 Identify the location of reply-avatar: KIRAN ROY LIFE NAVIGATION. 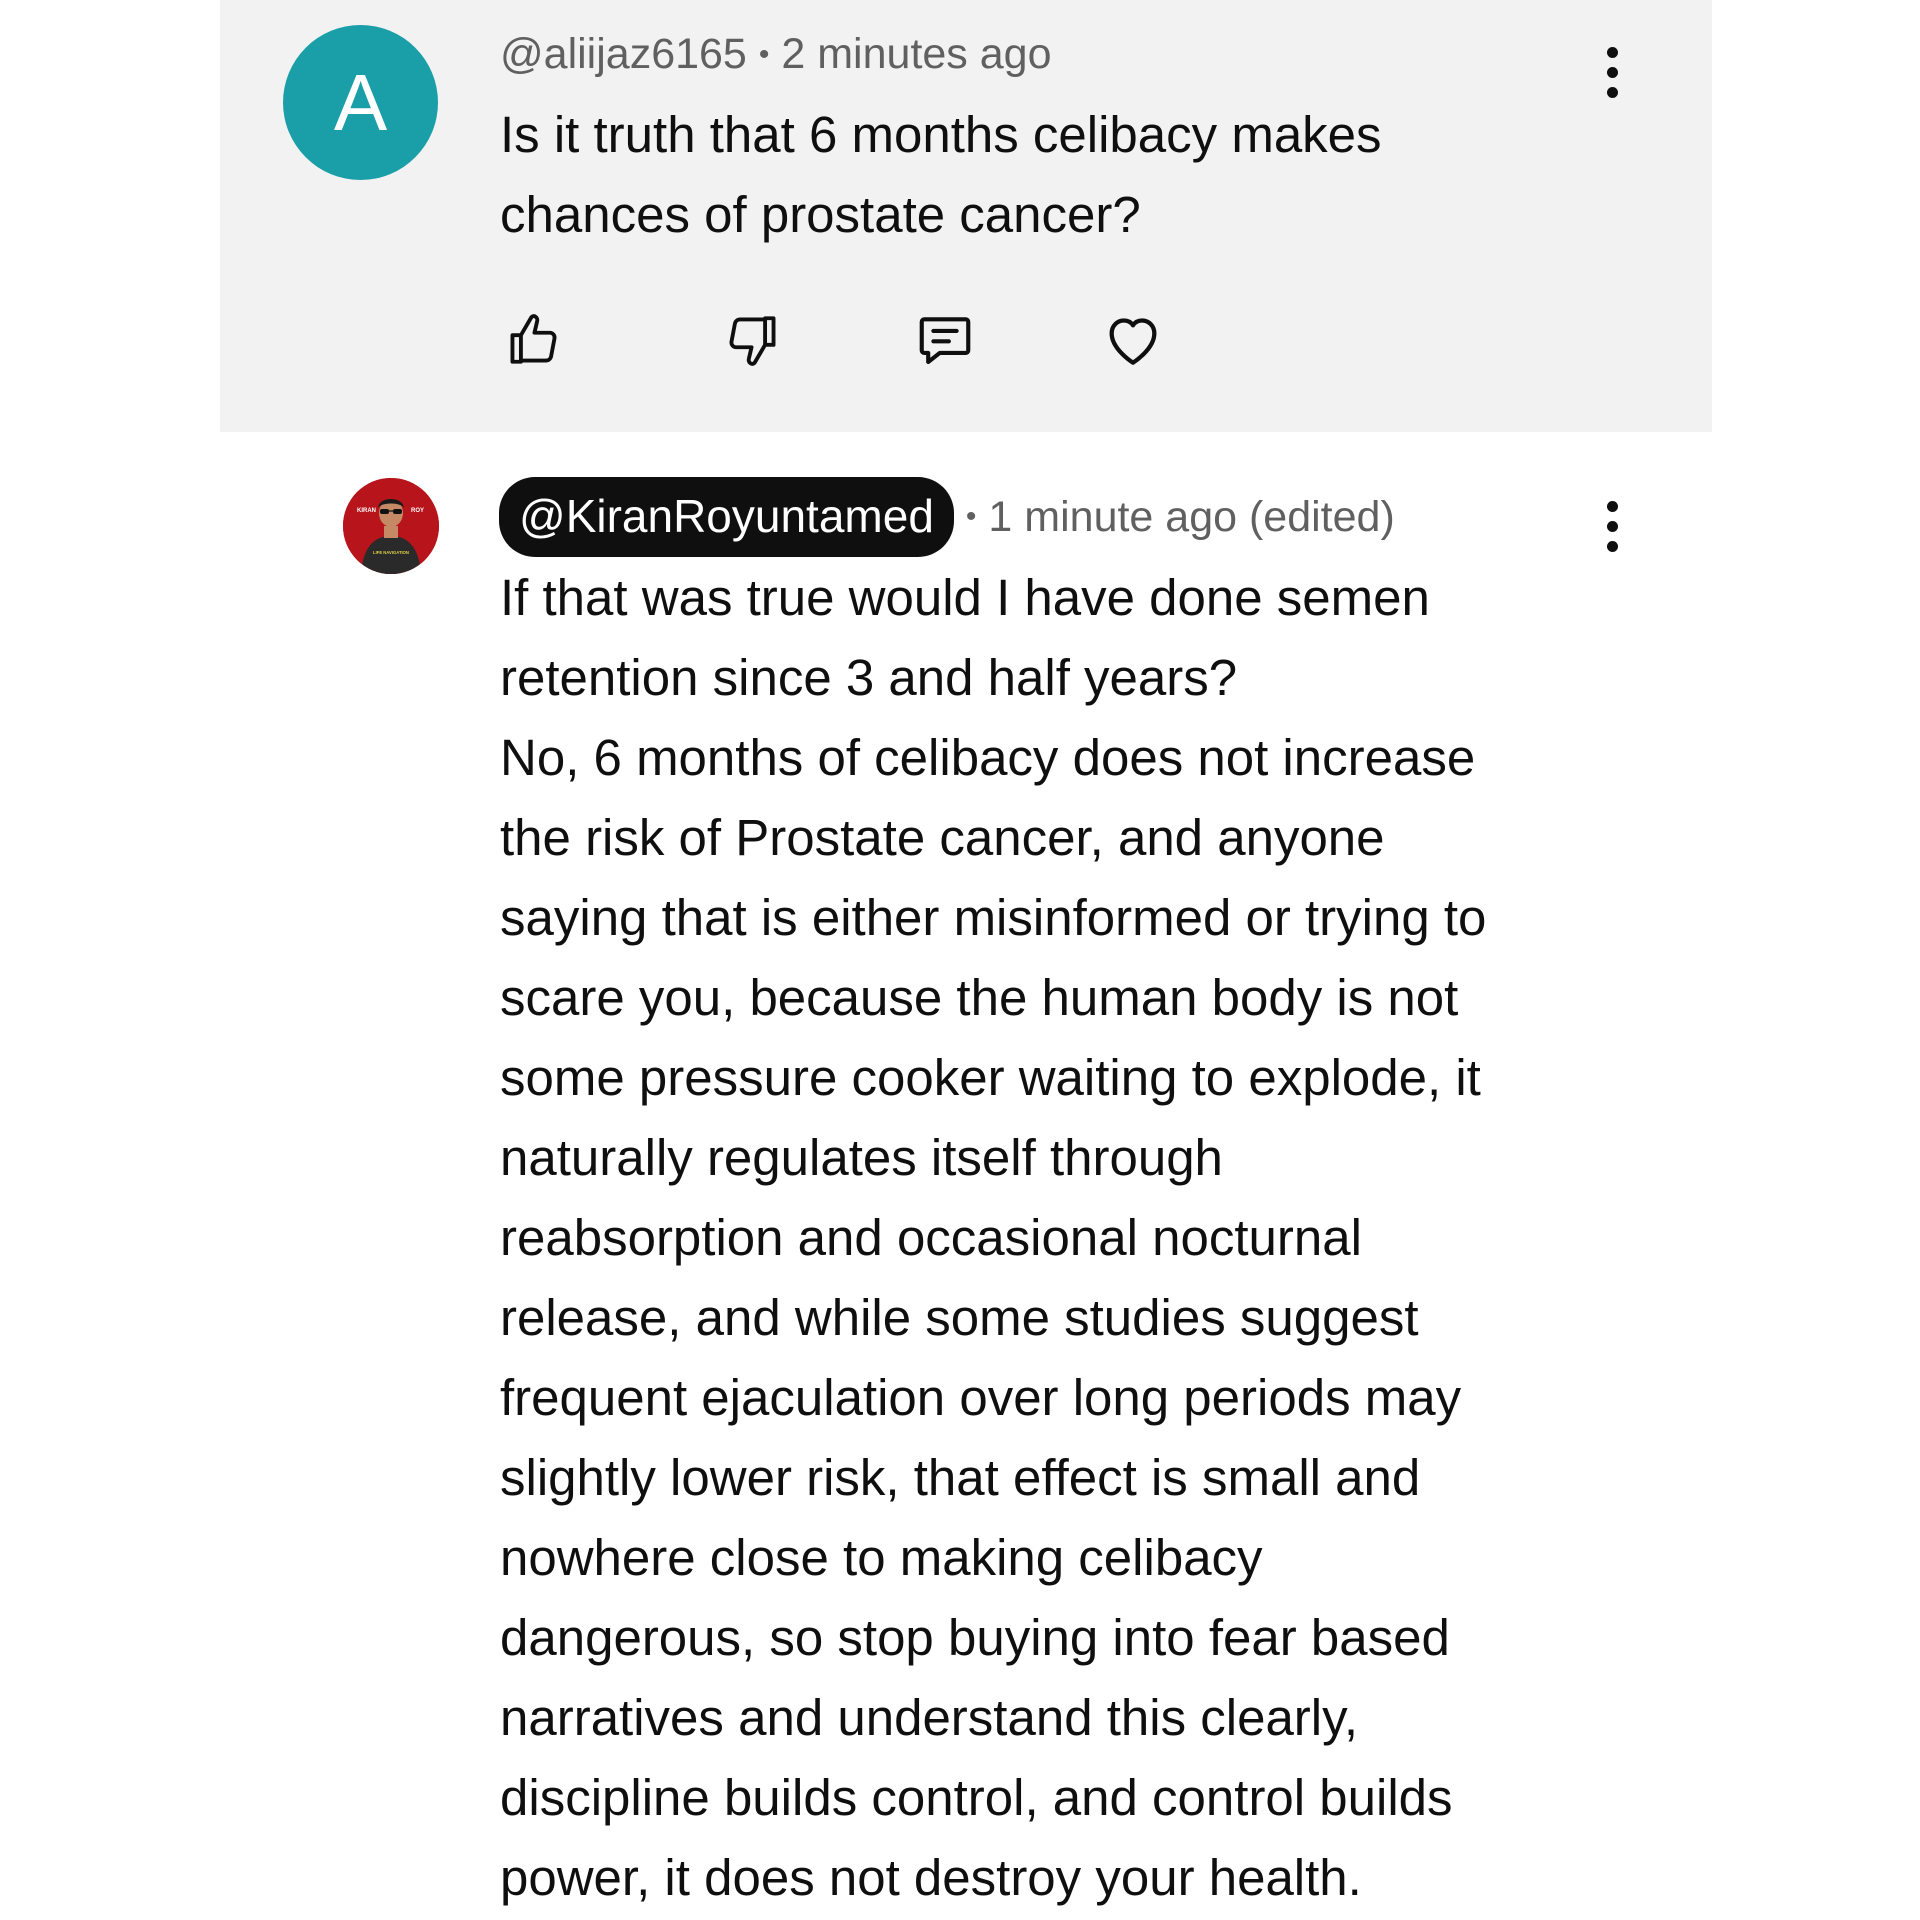
(391, 526).